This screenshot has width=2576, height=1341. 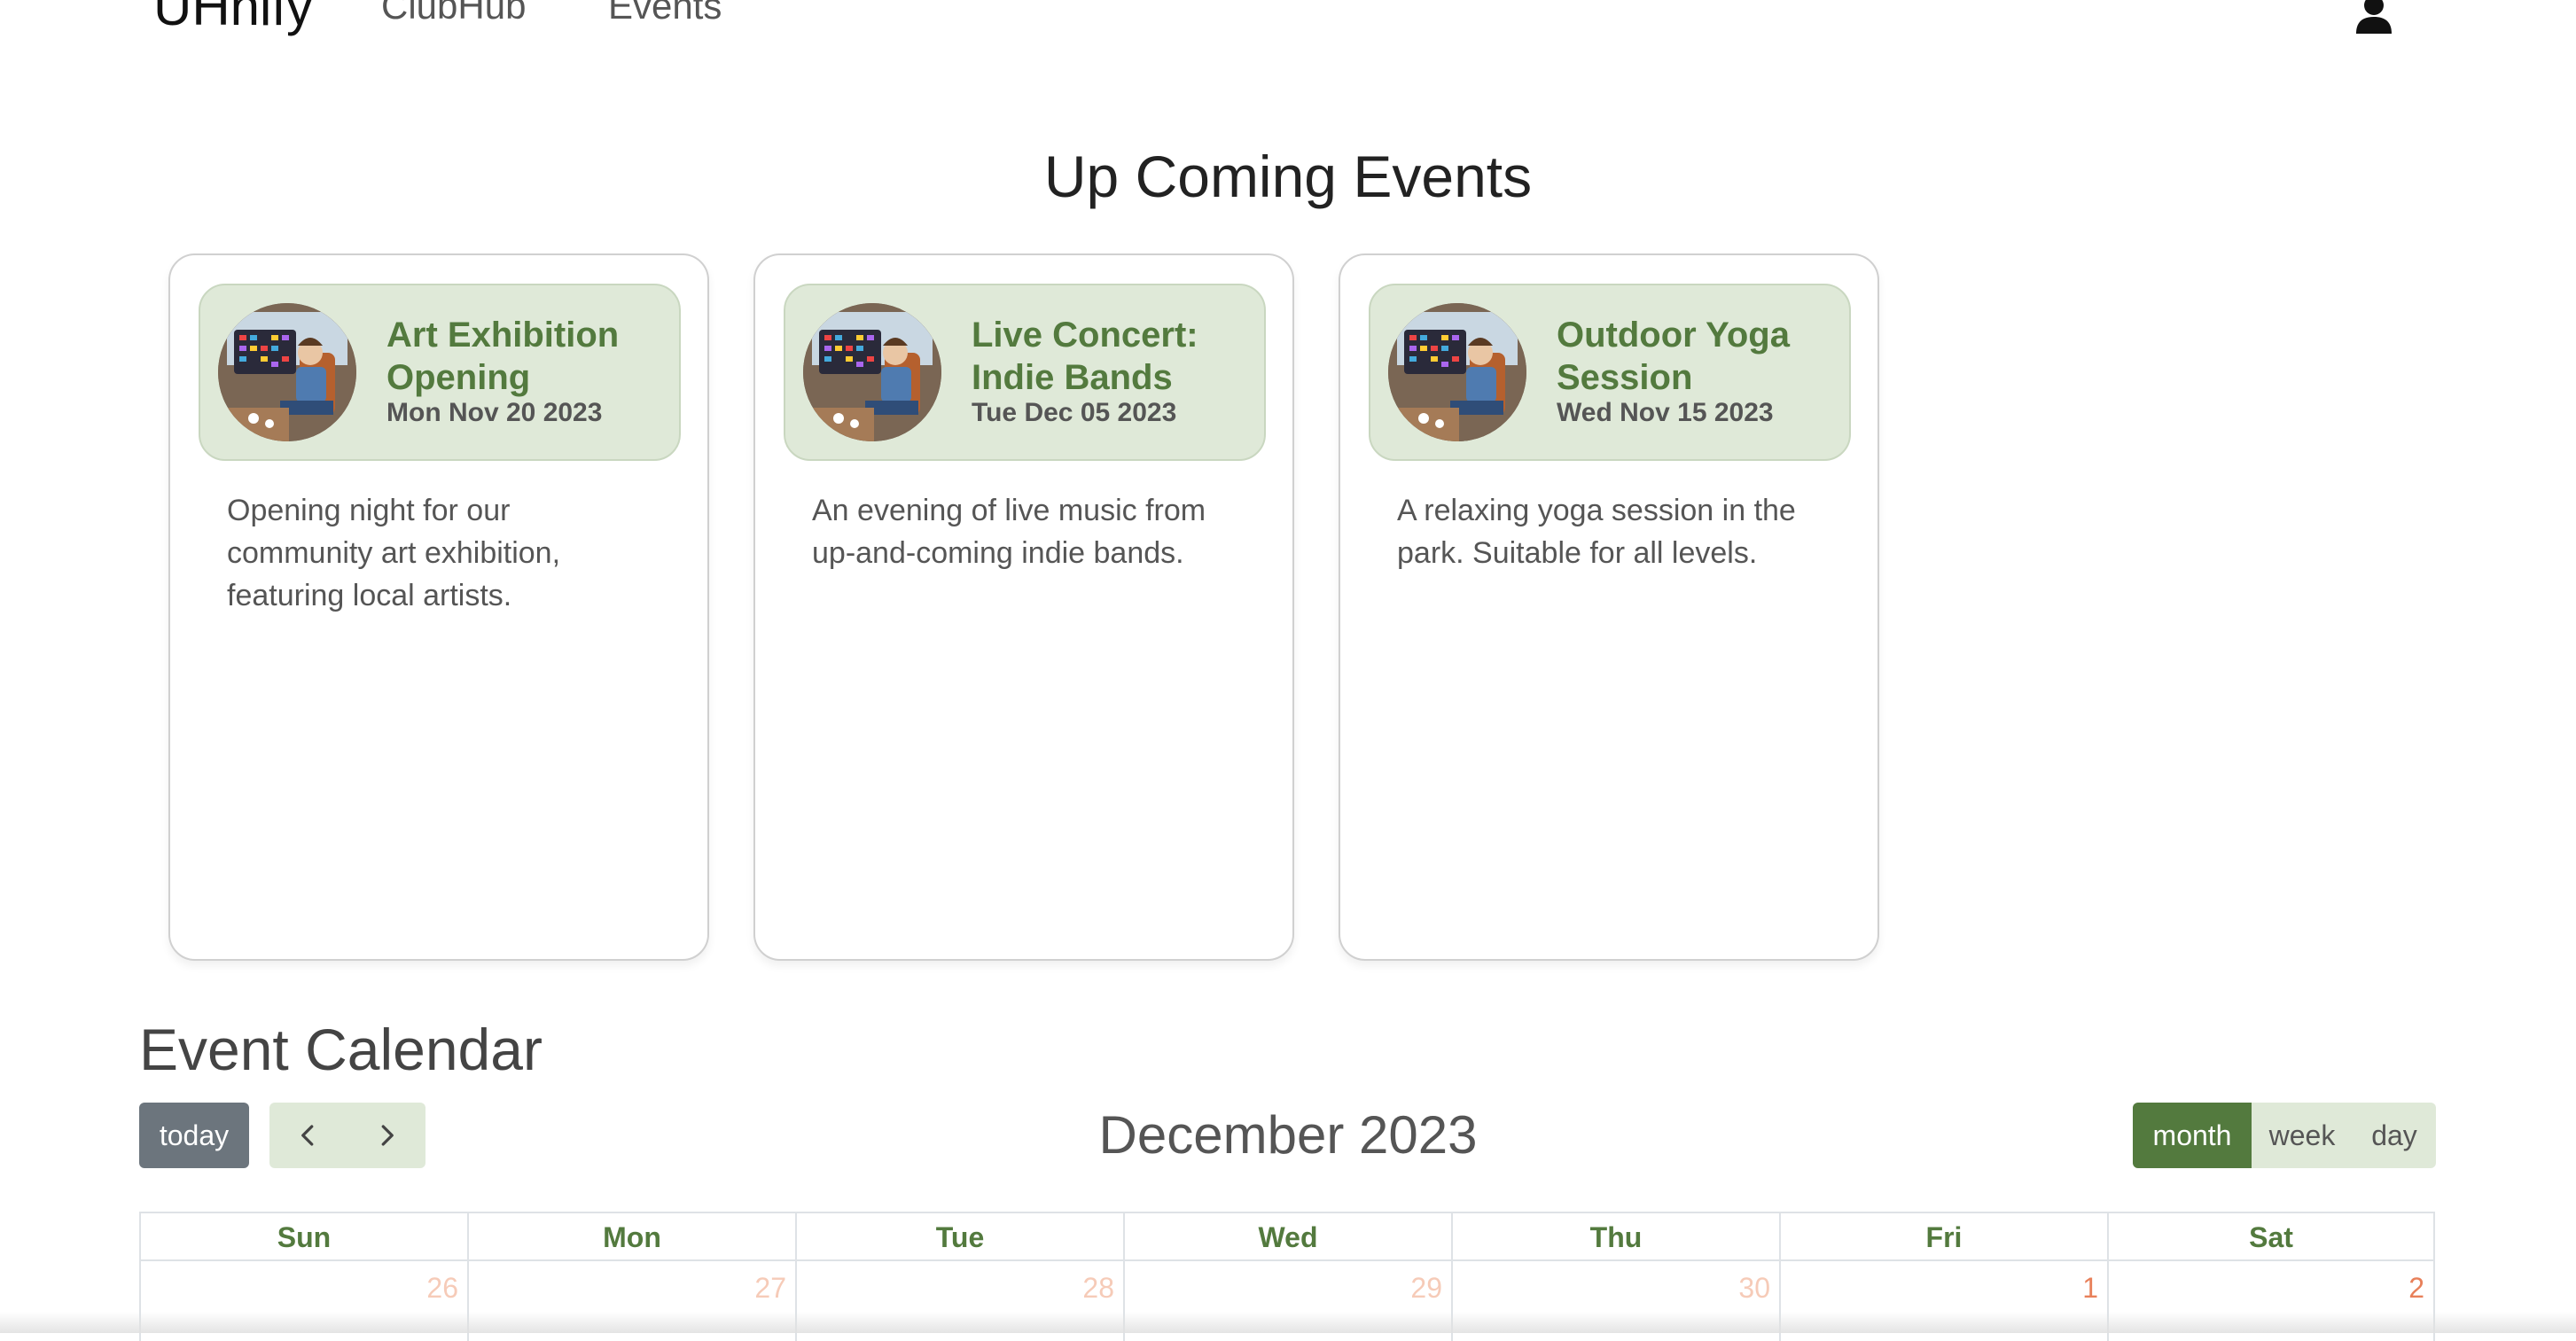 What do you see at coordinates (2373, 17) in the screenshot?
I see `user-icon` at bounding box center [2373, 17].